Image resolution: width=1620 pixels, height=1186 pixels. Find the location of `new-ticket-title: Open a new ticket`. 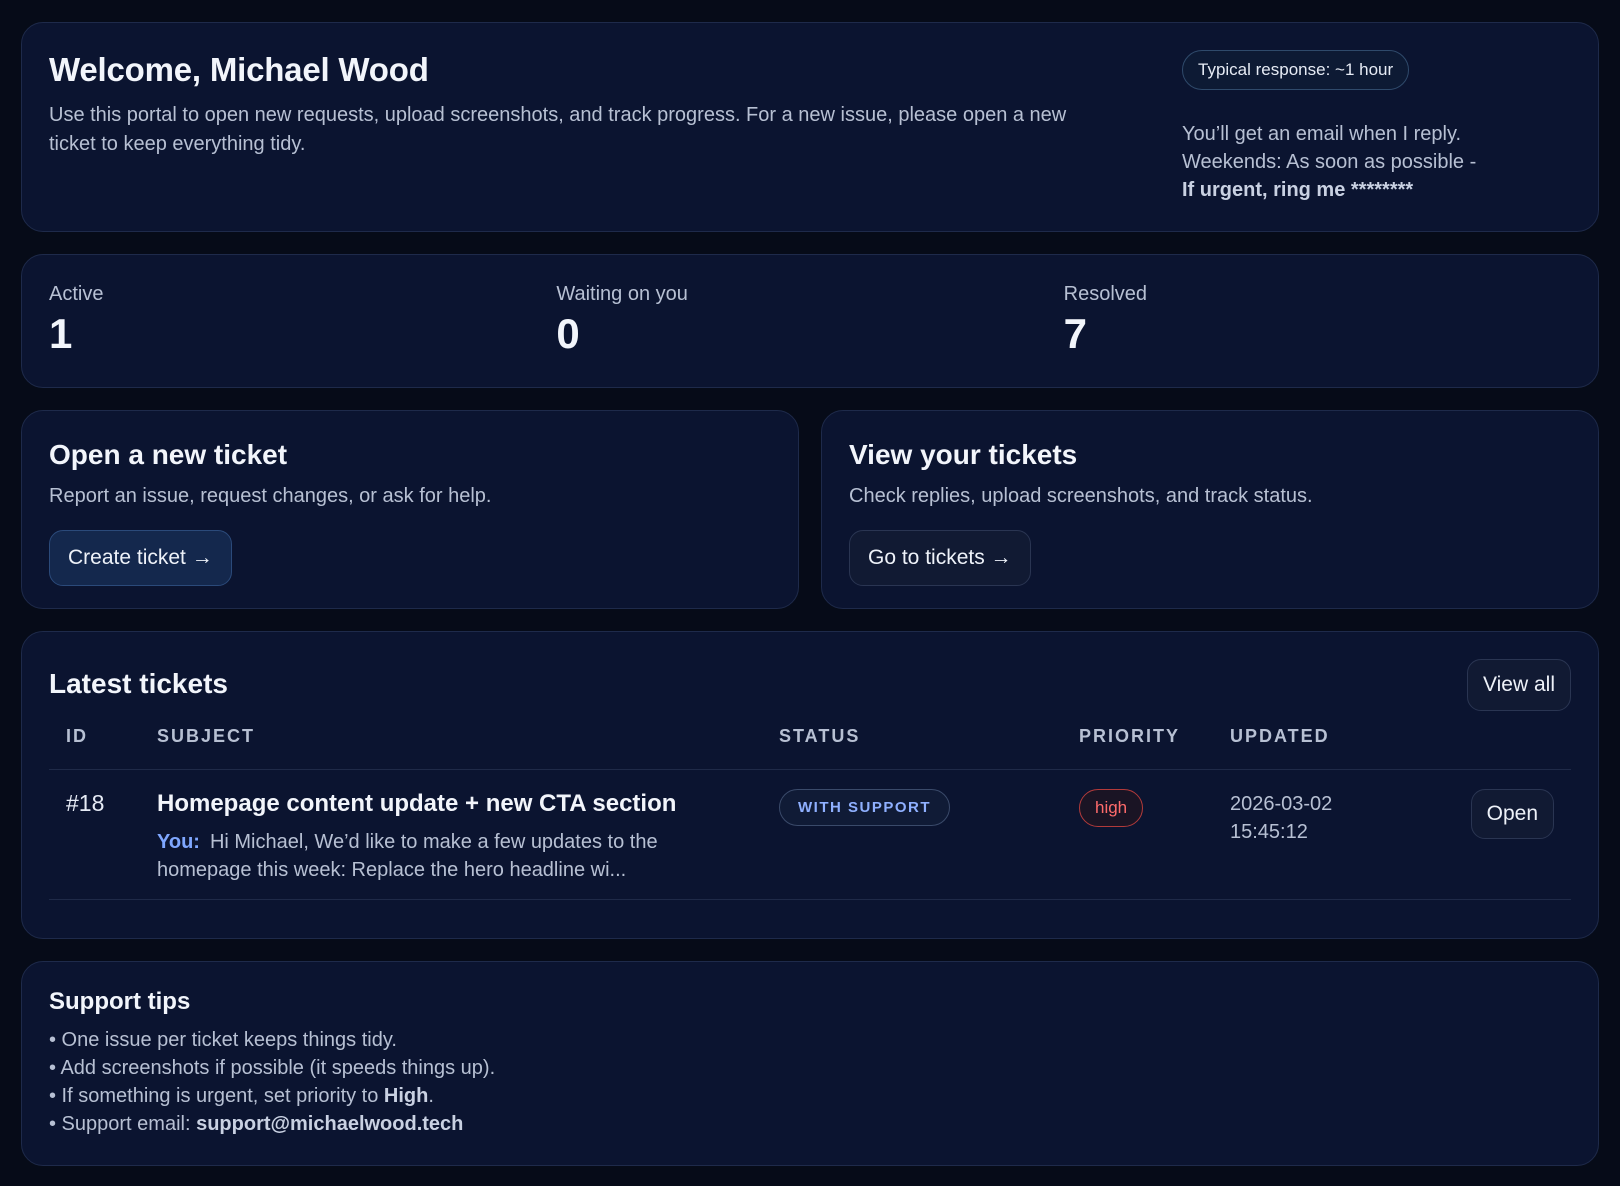

new-ticket-title: Open a new ticket is located at coordinates (168, 454).